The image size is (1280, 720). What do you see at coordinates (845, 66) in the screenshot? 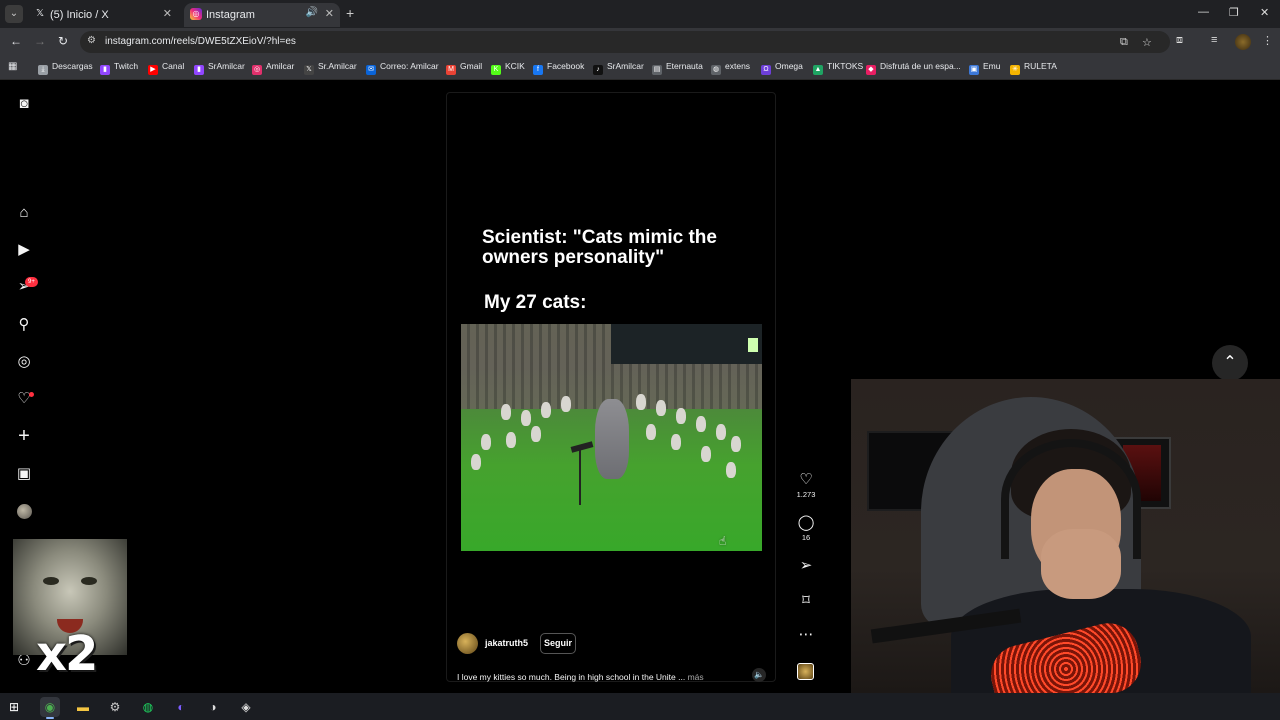
I see `bookmark-label: TIKTOKS` at bounding box center [845, 66].